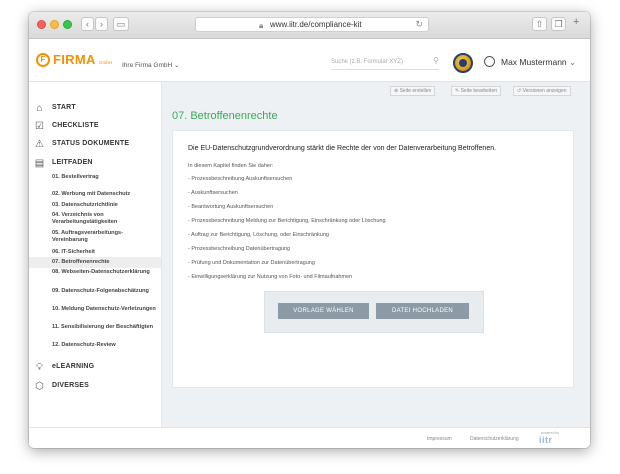 The height and width of the screenshot is (474, 620). Describe the element at coordinates (106, 62) in the screenshot. I see `logo-sub: GmbH` at that location.